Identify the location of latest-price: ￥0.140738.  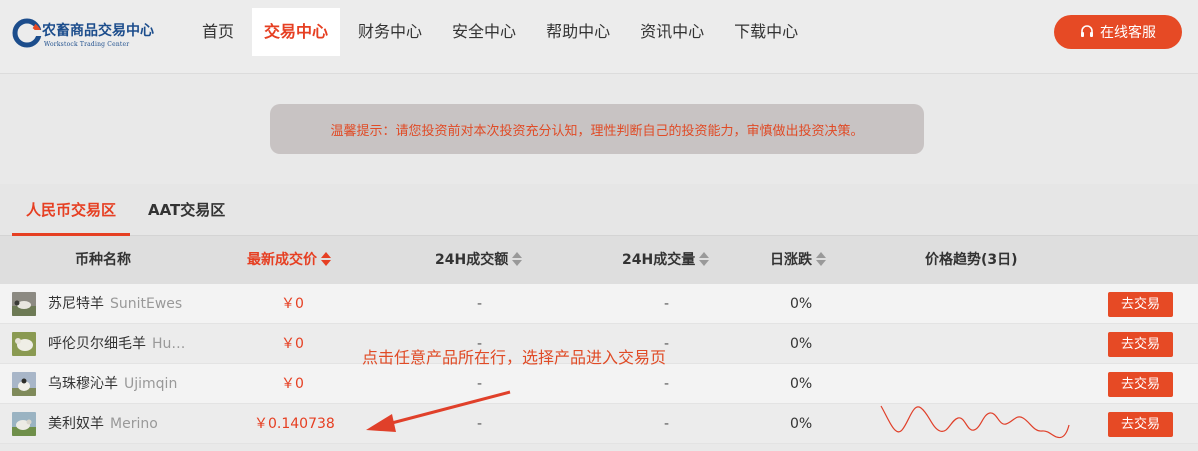
(294, 424).